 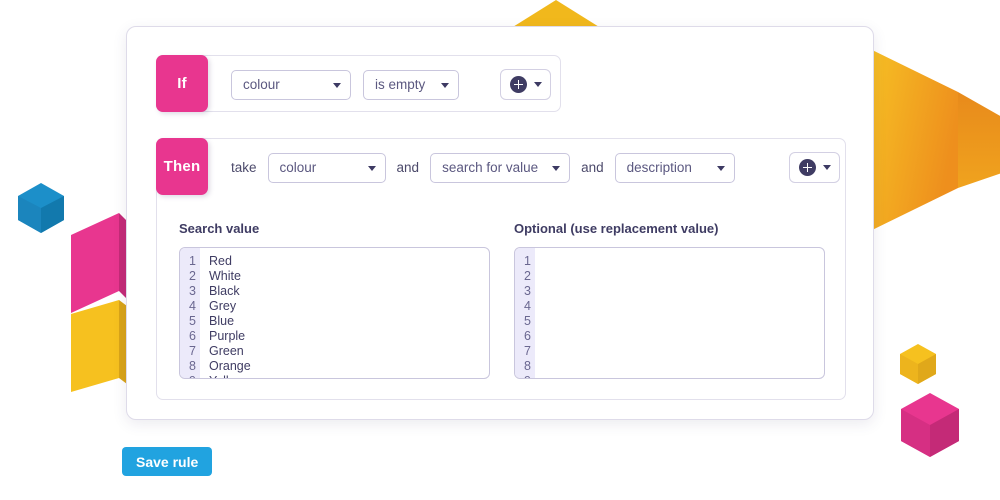 What do you see at coordinates (298, 167) in the screenshot?
I see `then-source-select-value: colour` at bounding box center [298, 167].